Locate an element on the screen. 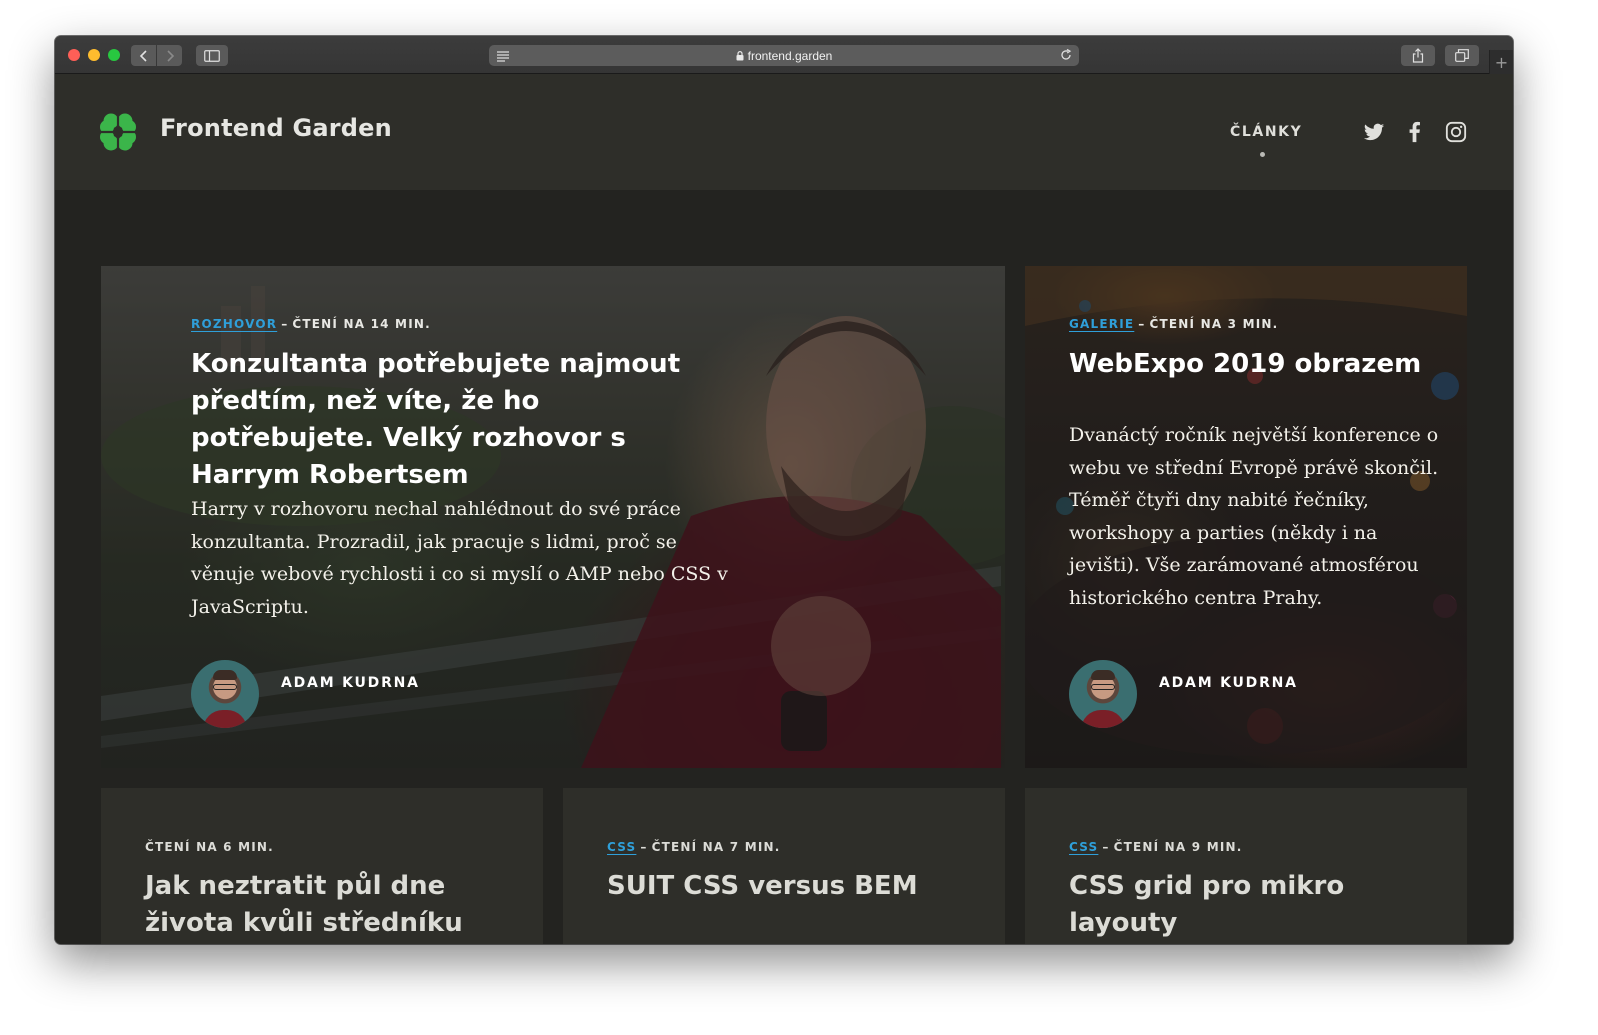  share-icon is located at coordinates (1418, 55).